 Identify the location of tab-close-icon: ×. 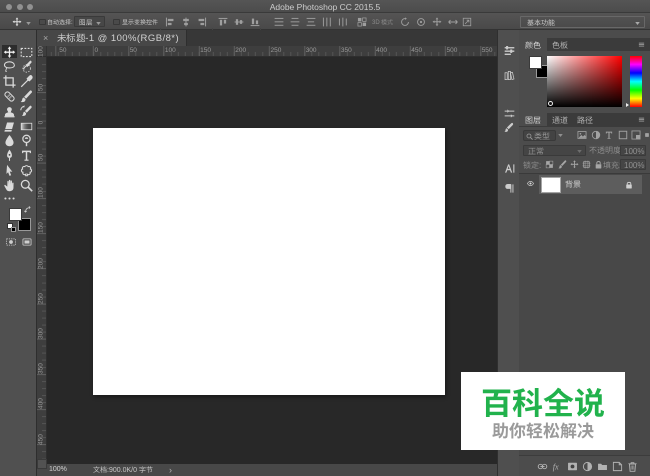
(45, 38).